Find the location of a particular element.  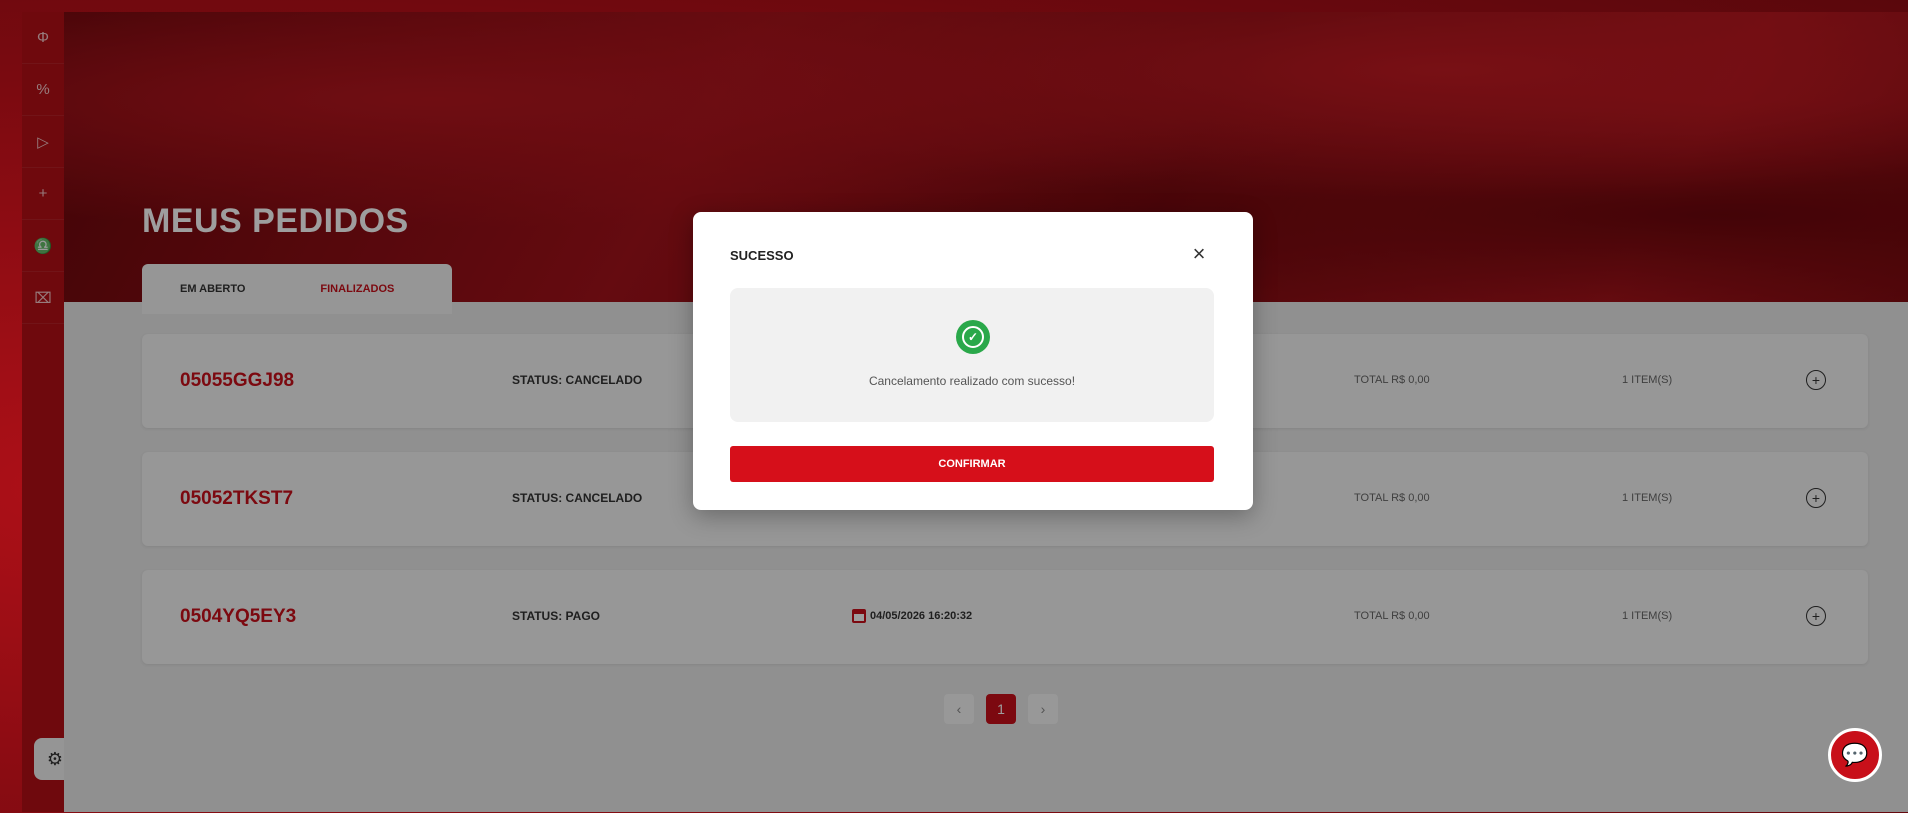

check-circle-icon: ✓ is located at coordinates (973, 337).